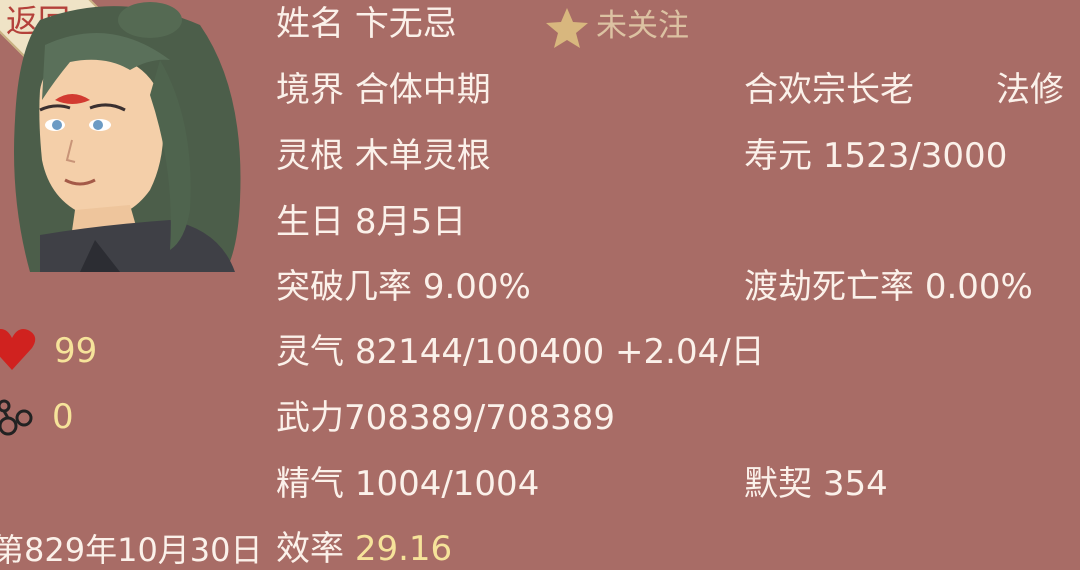 Image resolution: width=1080 pixels, height=570 pixels. What do you see at coordinates (422, 156) in the screenshot?
I see `root-value: 木单灵根` at bounding box center [422, 156].